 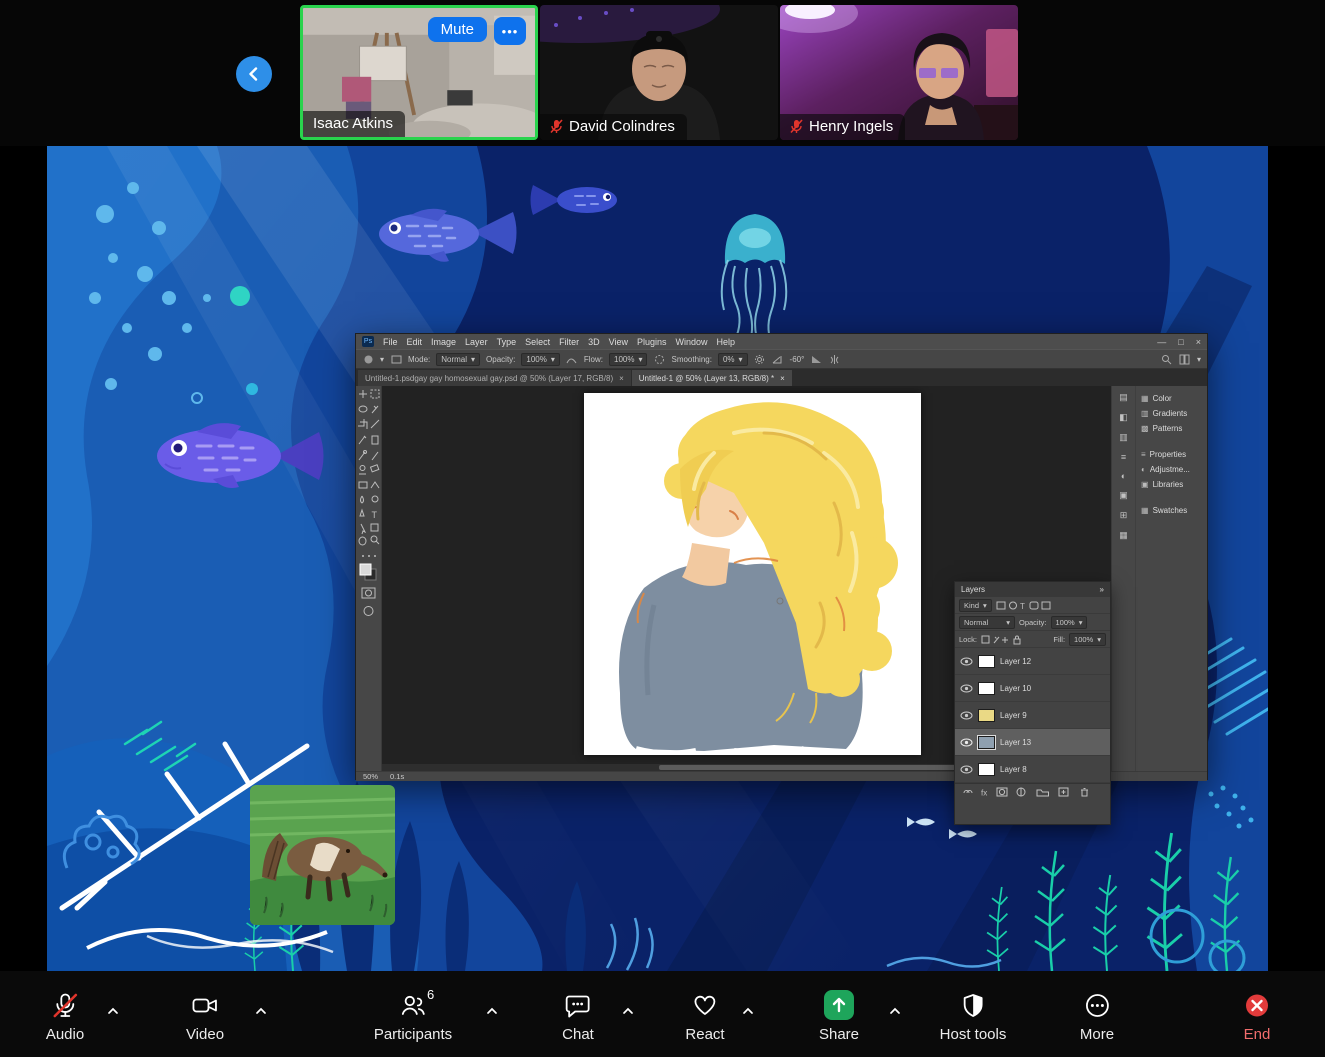 What do you see at coordinates (1123, 495) in the screenshot?
I see `collapsed-panel-icon: ▣` at bounding box center [1123, 495].